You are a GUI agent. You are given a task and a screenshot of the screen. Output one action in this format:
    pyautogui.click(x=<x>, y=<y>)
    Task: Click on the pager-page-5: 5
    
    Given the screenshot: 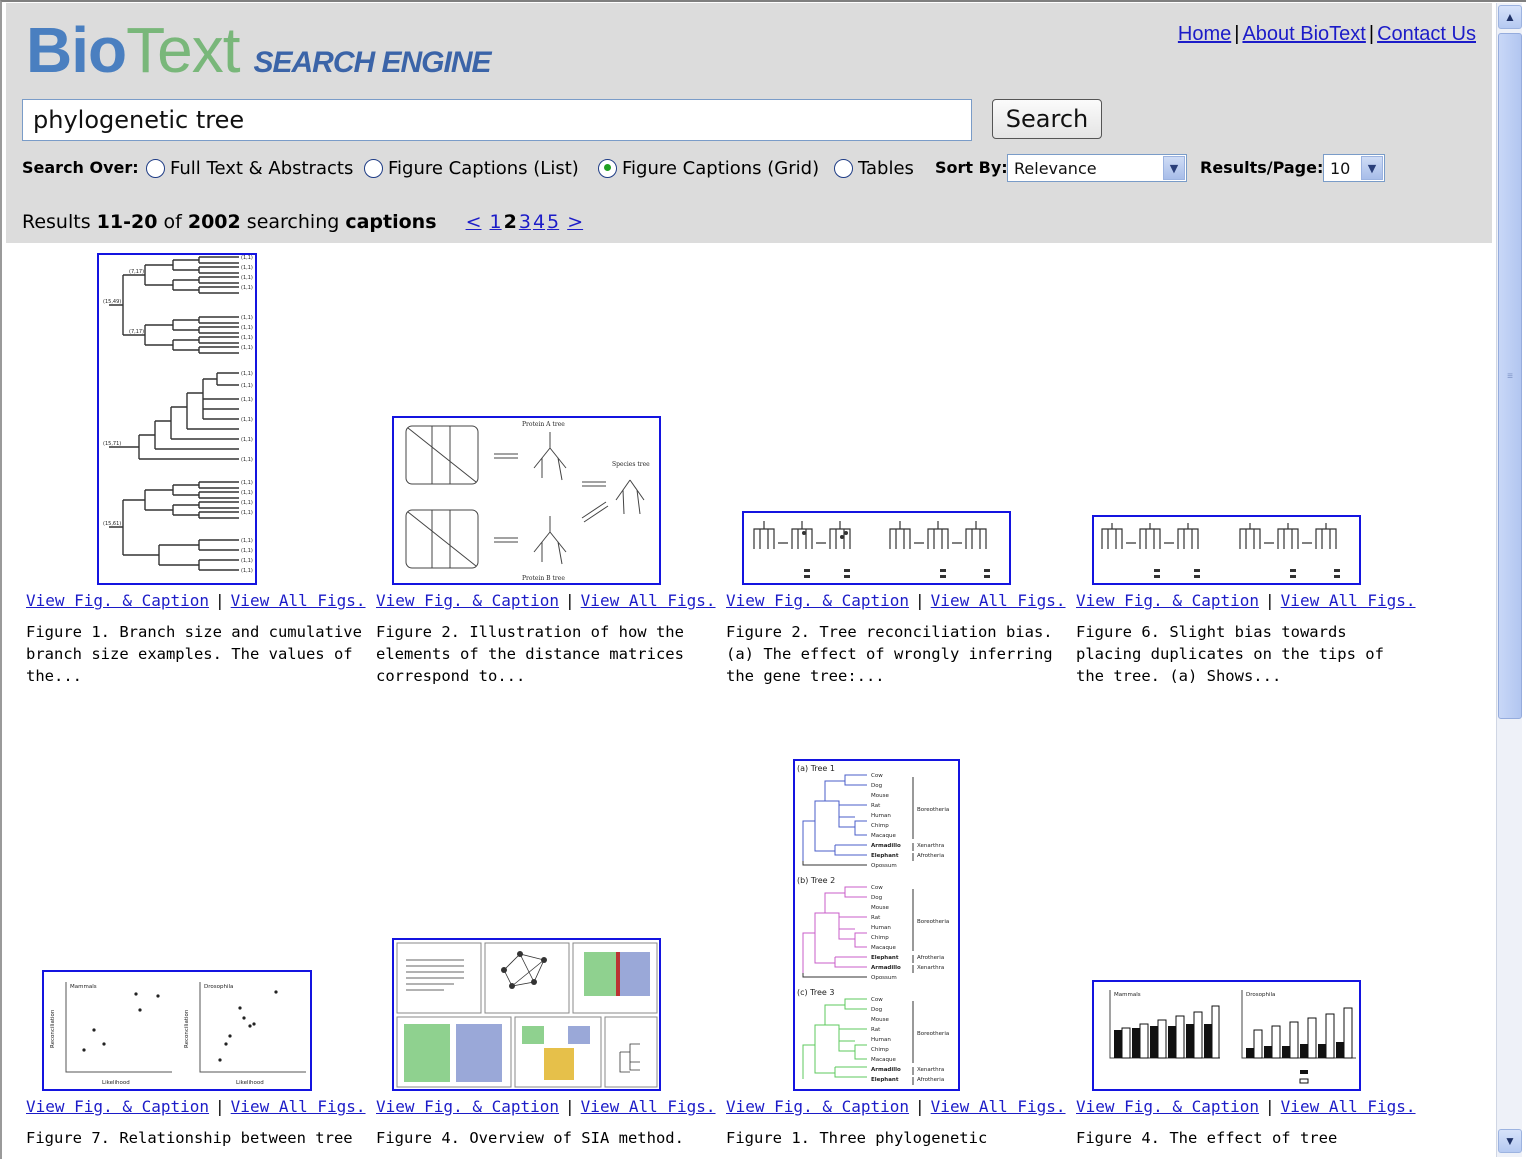 What is the action you would take?
    pyautogui.click(x=553, y=222)
    